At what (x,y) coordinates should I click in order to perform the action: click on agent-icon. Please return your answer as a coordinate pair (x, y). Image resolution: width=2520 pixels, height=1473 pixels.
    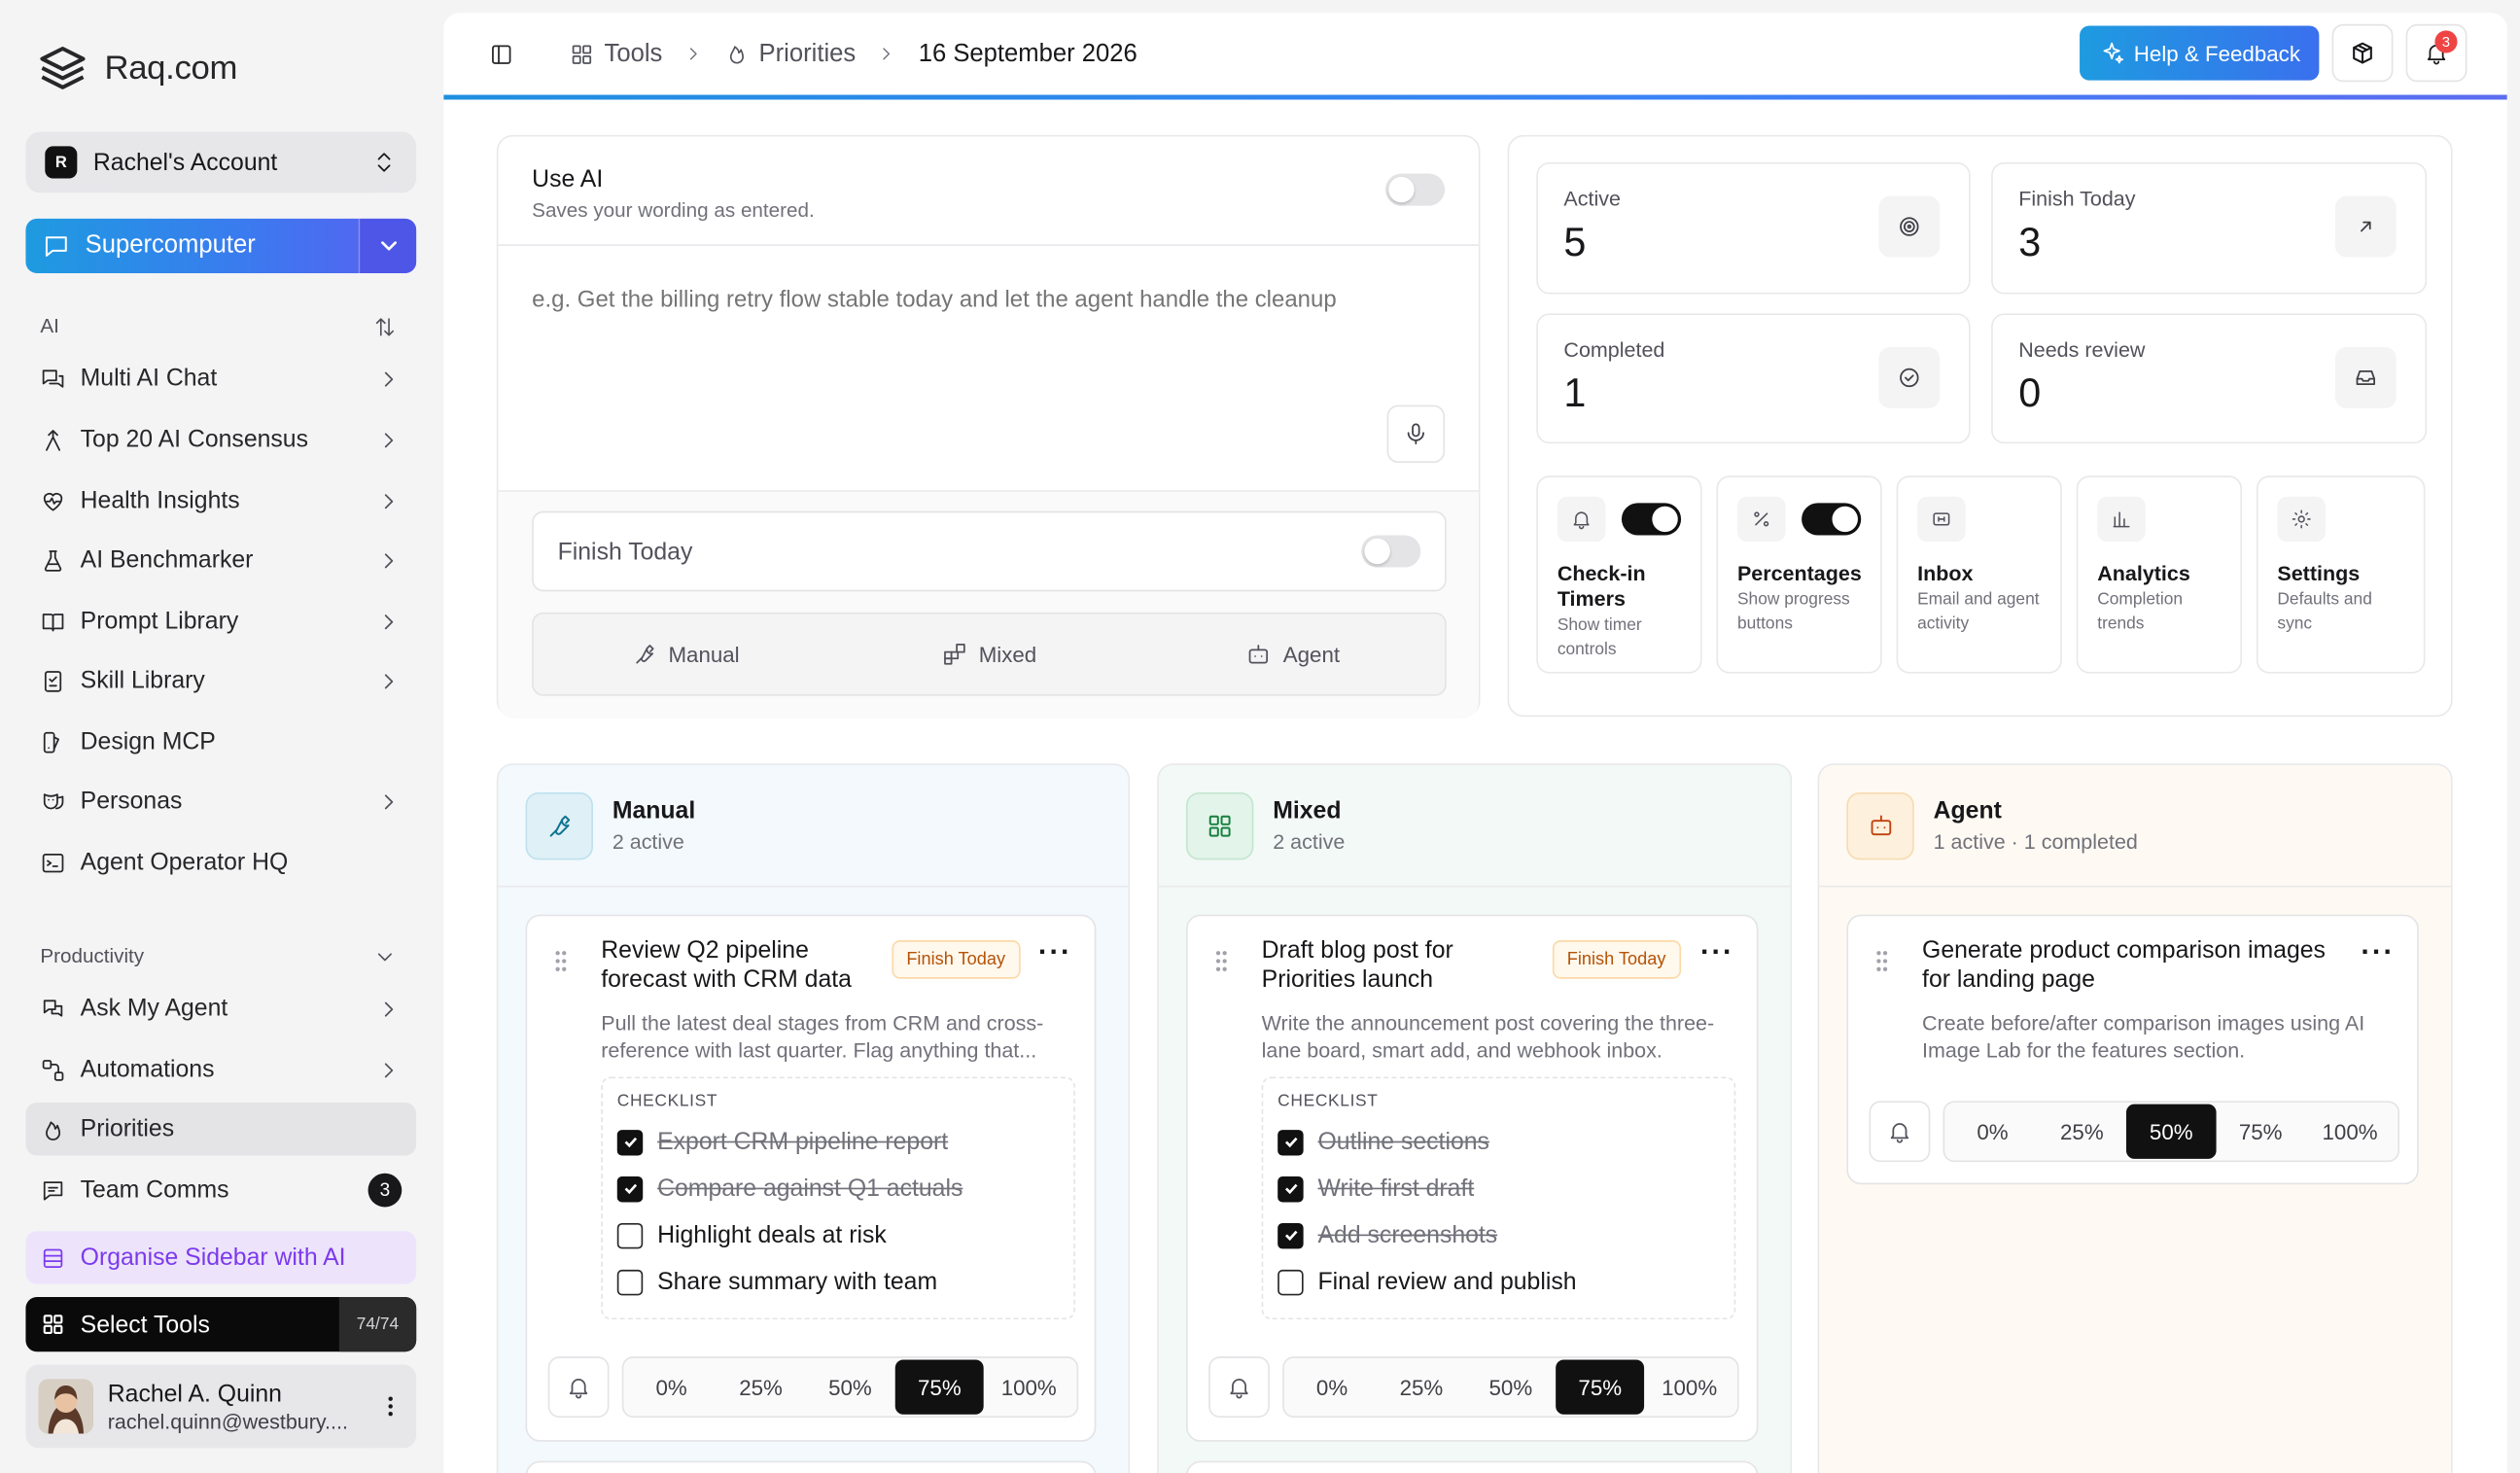
    Looking at the image, I should click on (53, 1007).